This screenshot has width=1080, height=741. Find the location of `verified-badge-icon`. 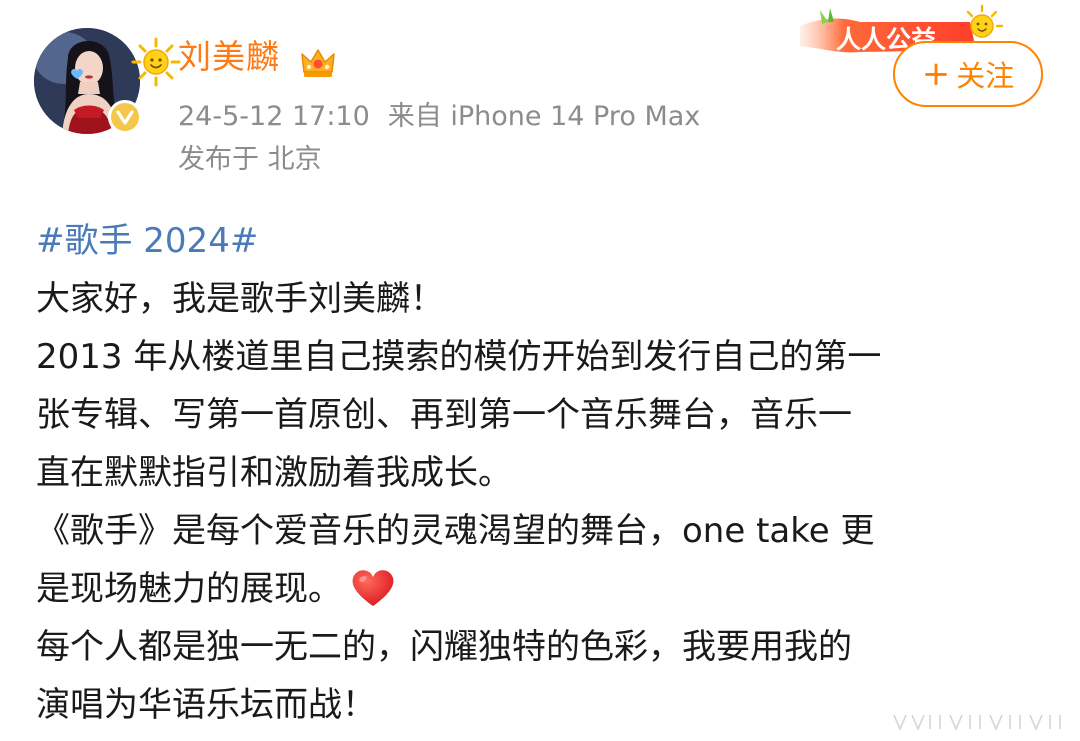

verified-badge-icon is located at coordinates (125, 117).